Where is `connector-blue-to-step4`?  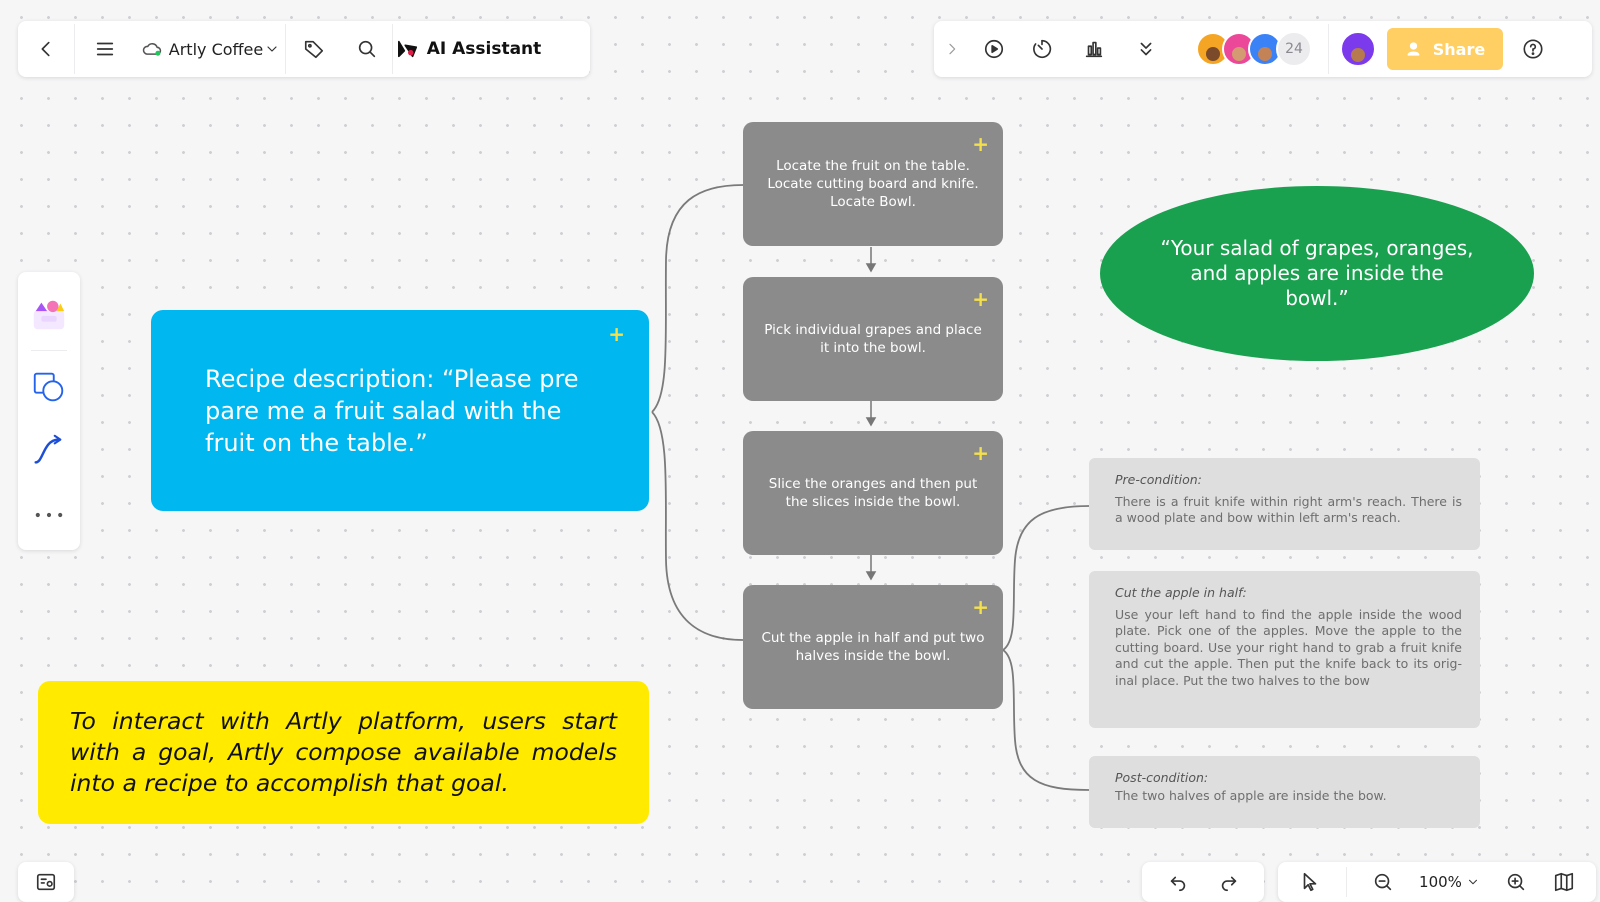
connector-blue-to-step4 is located at coordinates (697, 526).